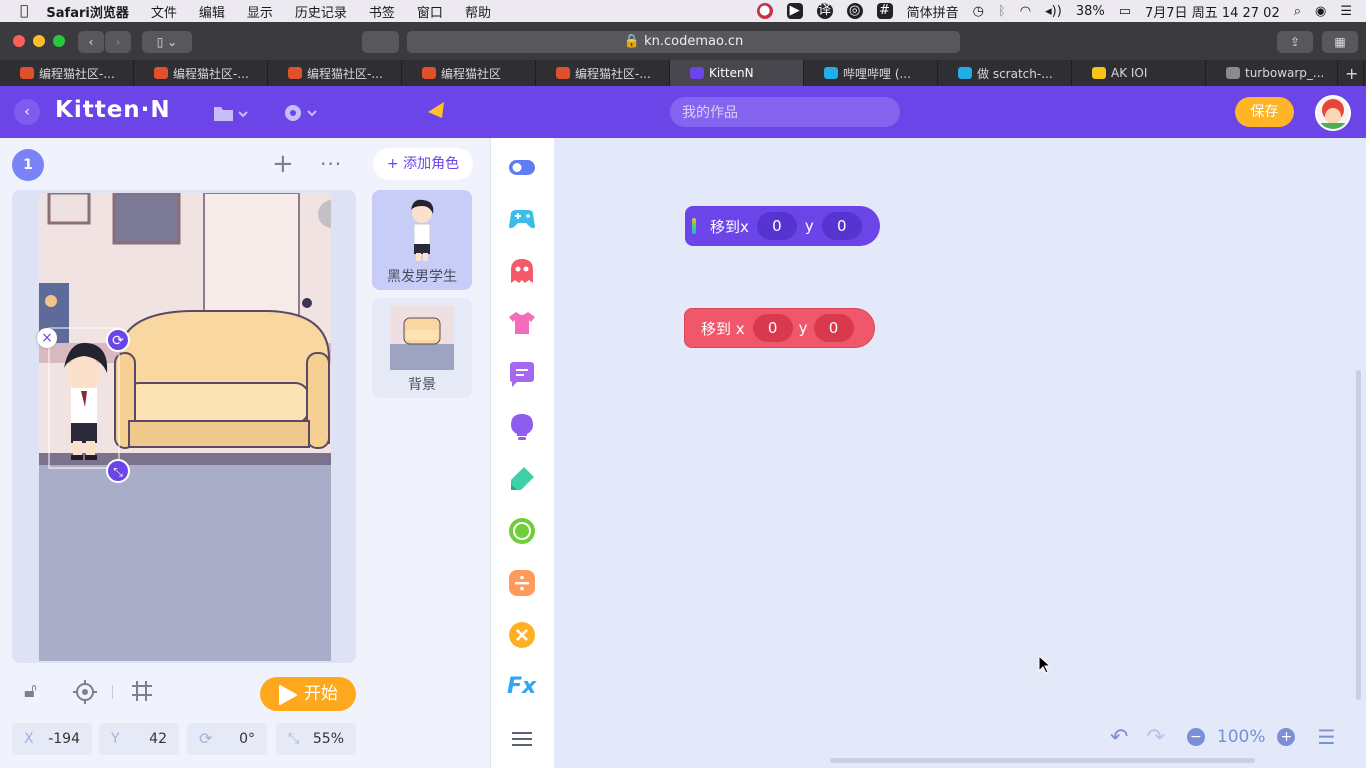 The width and height of the screenshot is (1366, 768). What do you see at coordinates (1264, 112) in the screenshot?
I see `save-button: 保存` at bounding box center [1264, 112].